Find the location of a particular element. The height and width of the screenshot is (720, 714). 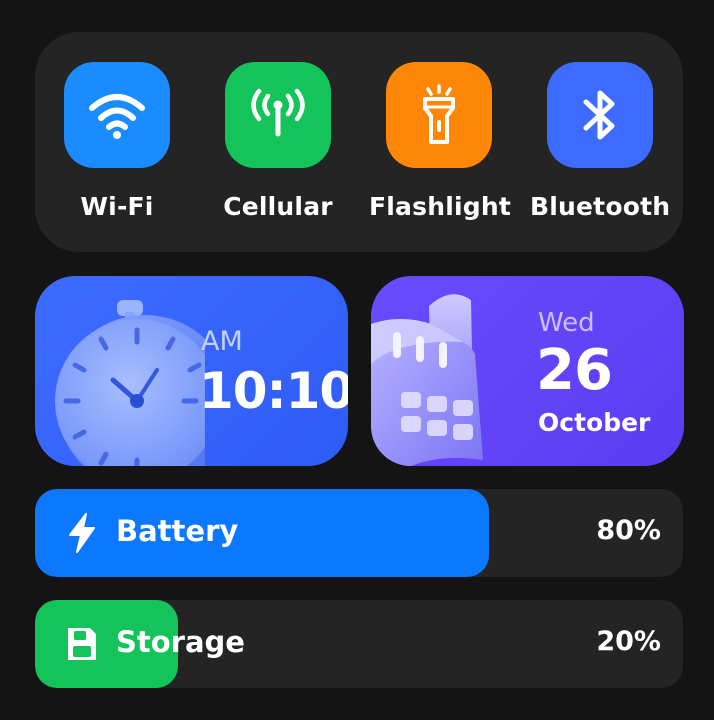

bluetooth-label: Bluetooth is located at coordinates (600, 206).